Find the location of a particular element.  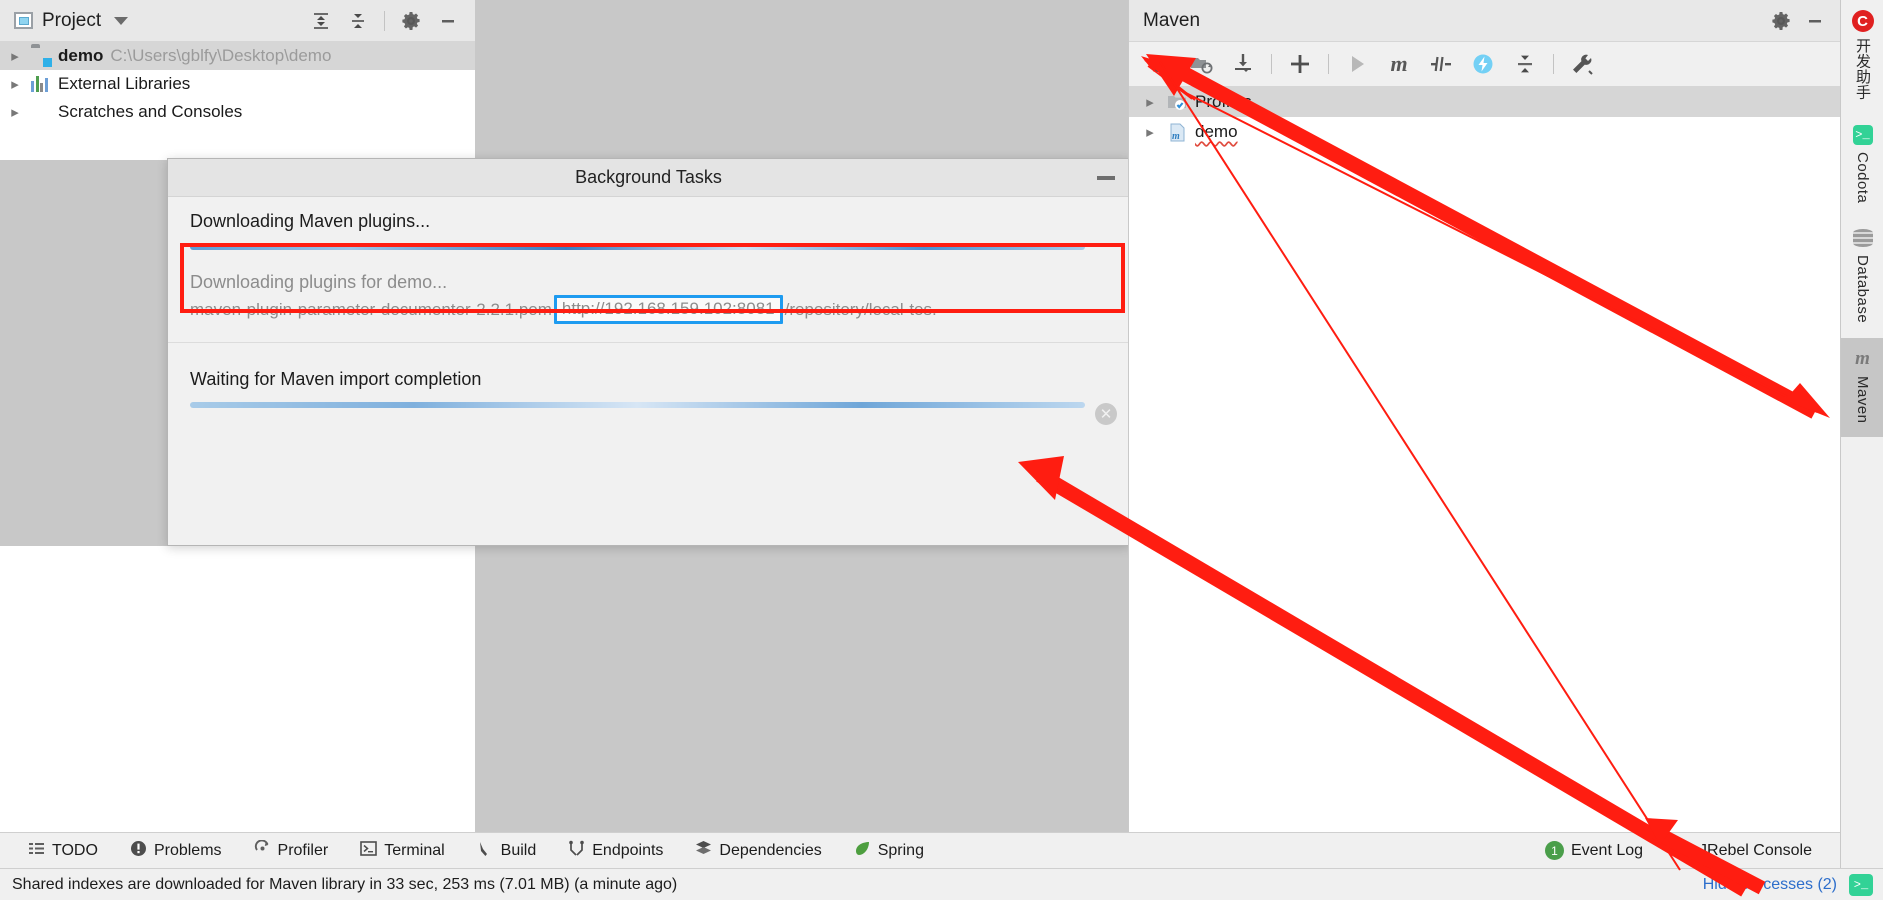

profiler-icon is located at coordinates (262, 850).